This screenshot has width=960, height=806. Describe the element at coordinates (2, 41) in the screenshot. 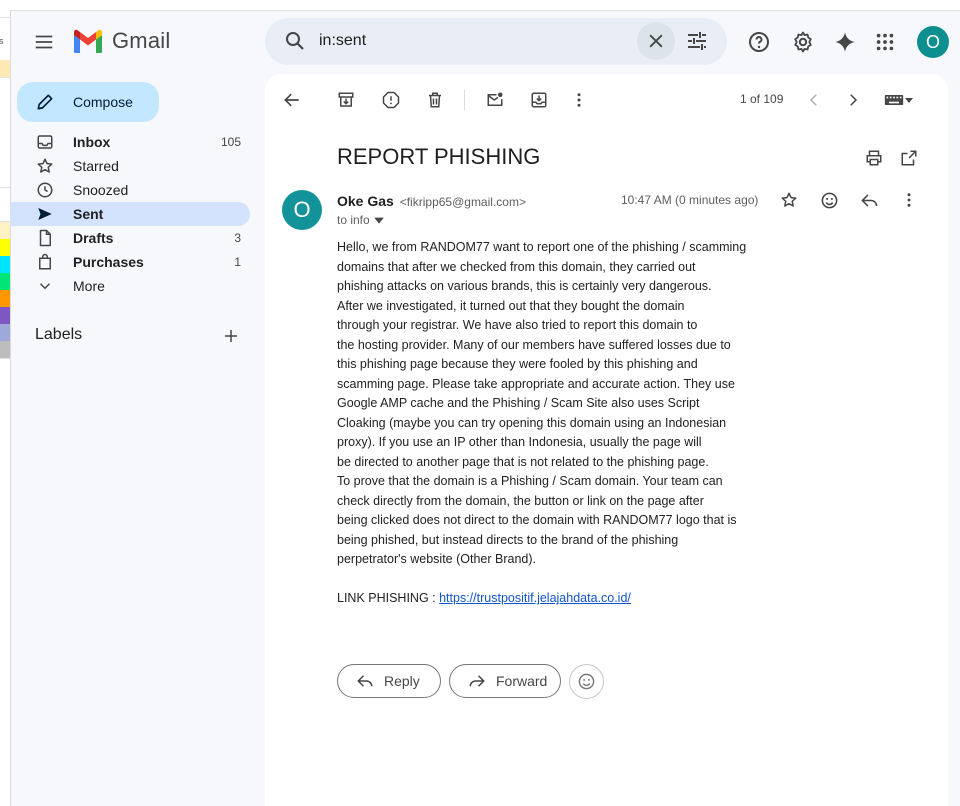

I see `strip-text: rs` at that location.